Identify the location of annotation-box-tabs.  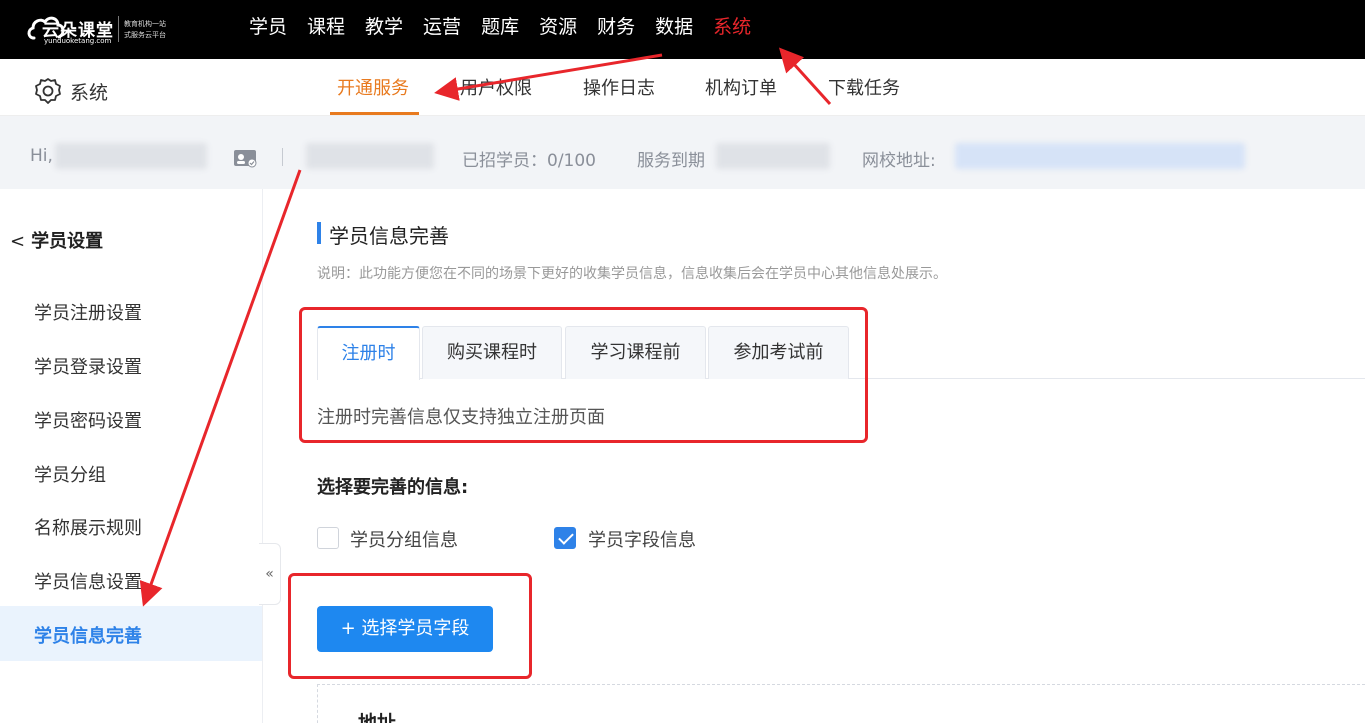
(583, 375).